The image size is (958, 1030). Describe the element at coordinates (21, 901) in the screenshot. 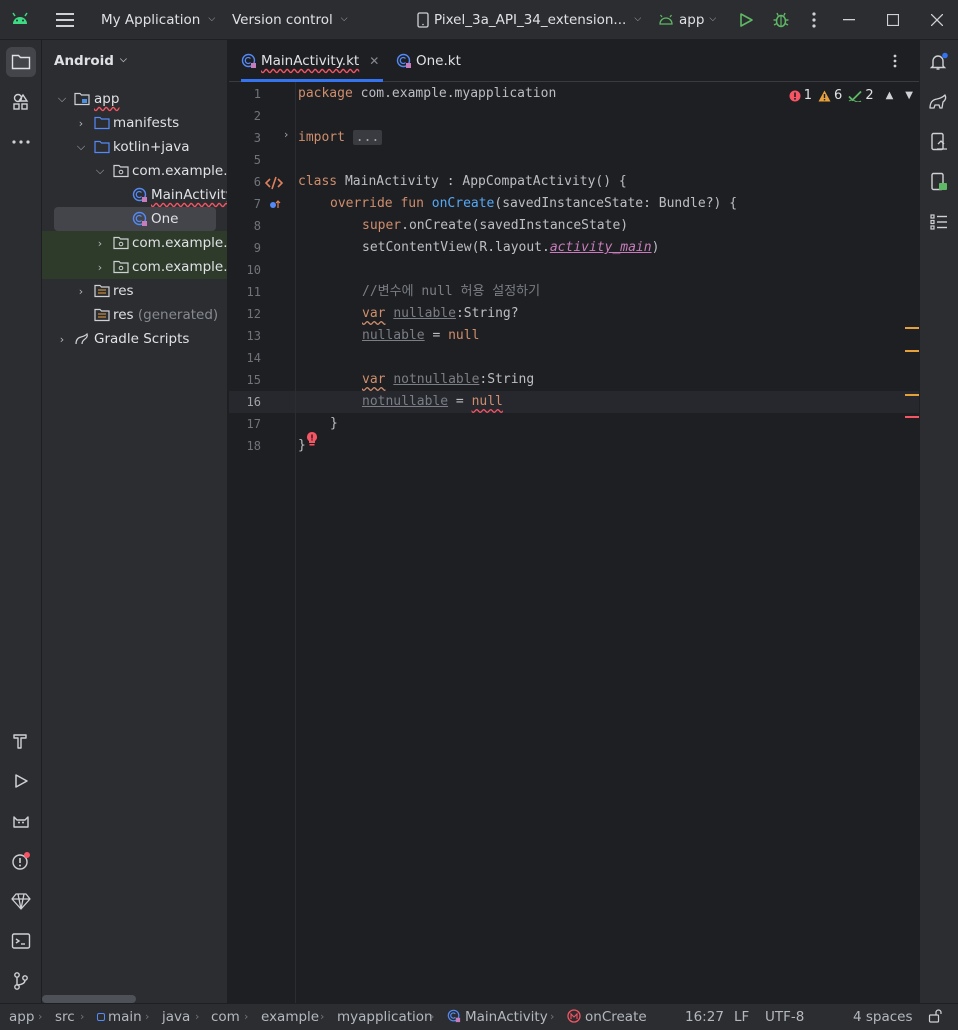

I see `gemini-tool-button` at that location.